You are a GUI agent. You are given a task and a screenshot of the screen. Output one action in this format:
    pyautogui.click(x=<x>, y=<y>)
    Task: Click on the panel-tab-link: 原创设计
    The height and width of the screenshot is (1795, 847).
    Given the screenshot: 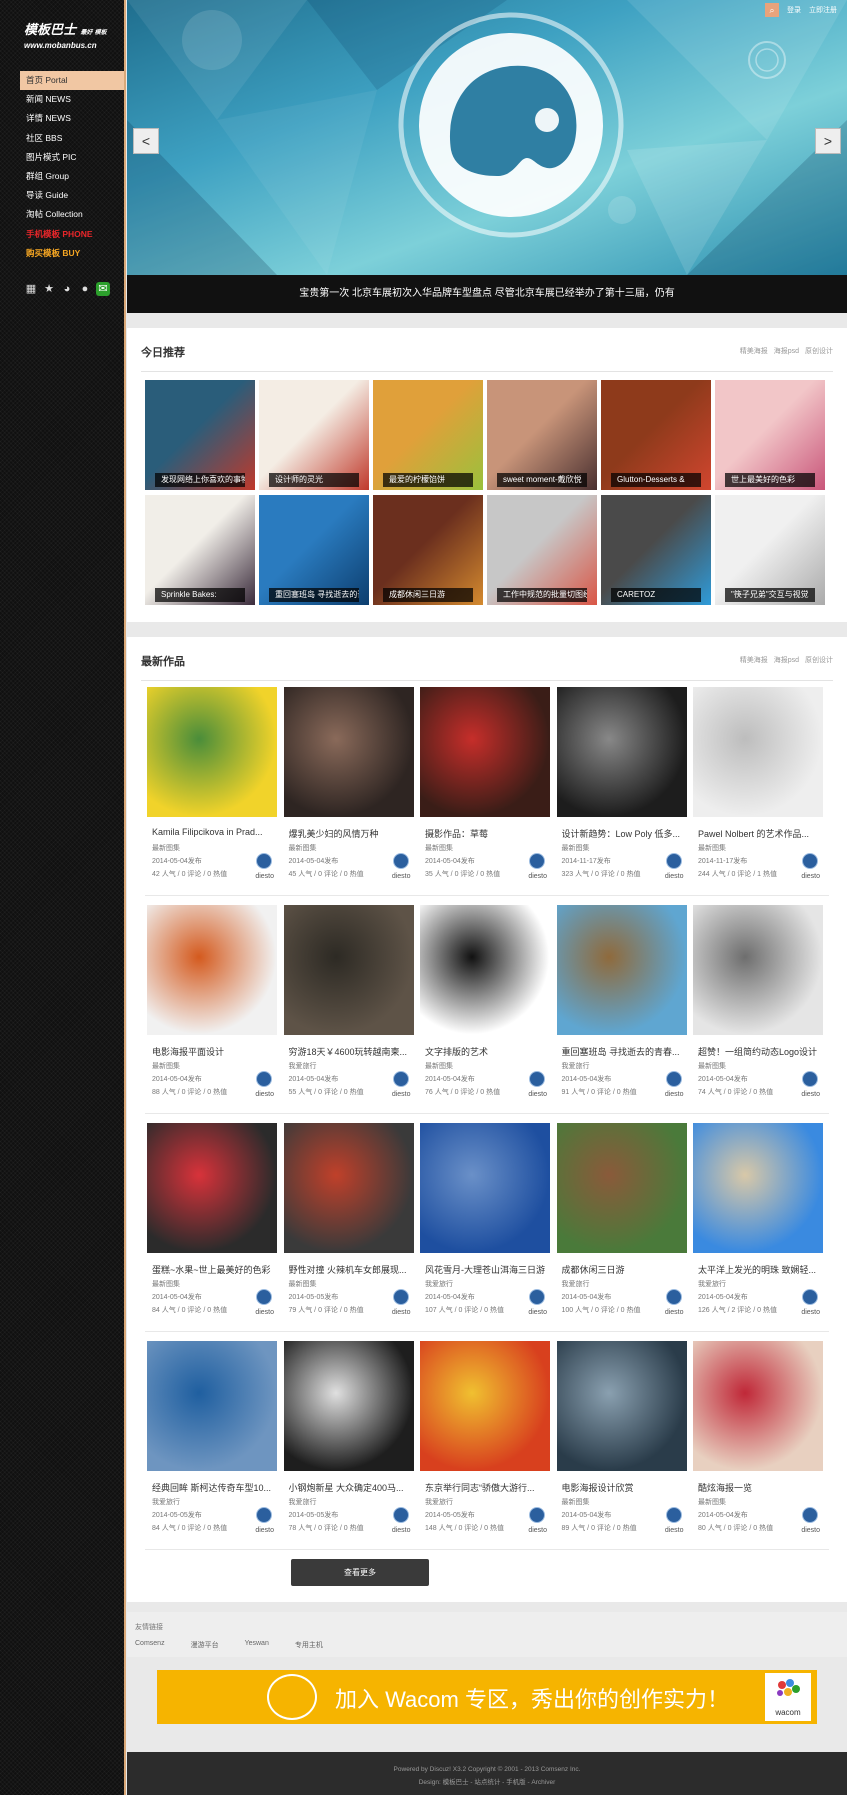 What is the action you would take?
    pyautogui.click(x=819, y=660)
    